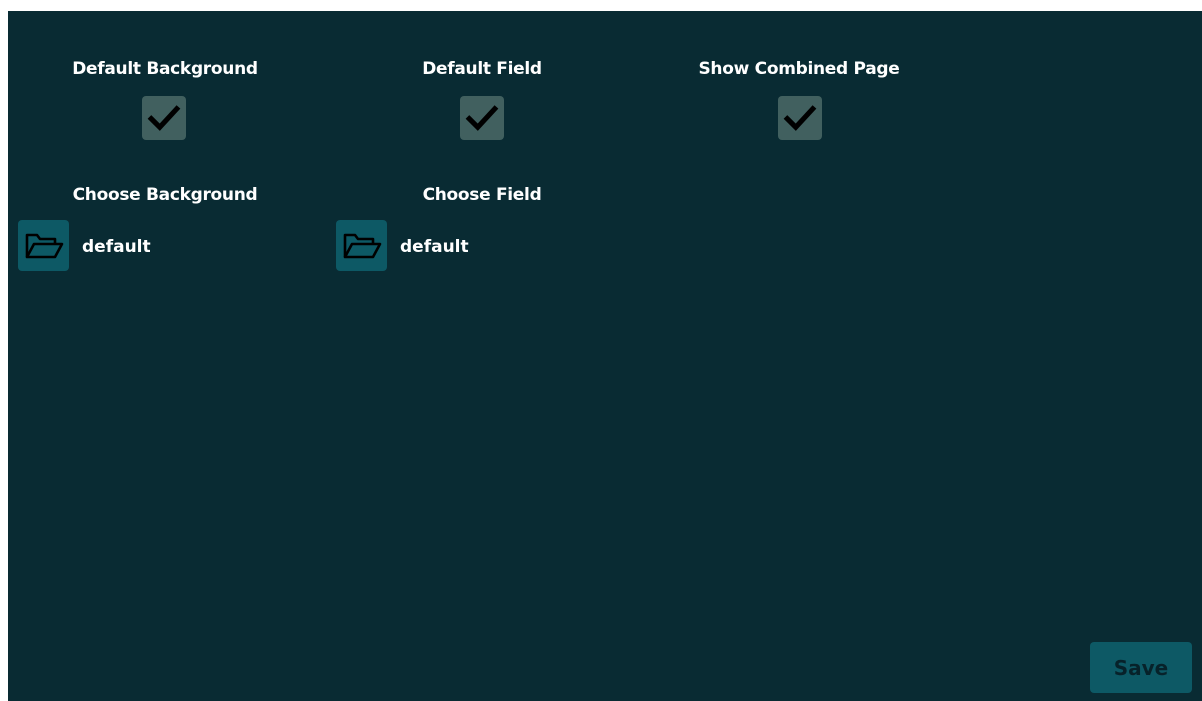 The height and width of the screenshot is (701, 1202). What do you see at coordinates (482, 195) in the screenshot?
I see `choose-field-label: Choose Field` at bounding box center [482, 195].